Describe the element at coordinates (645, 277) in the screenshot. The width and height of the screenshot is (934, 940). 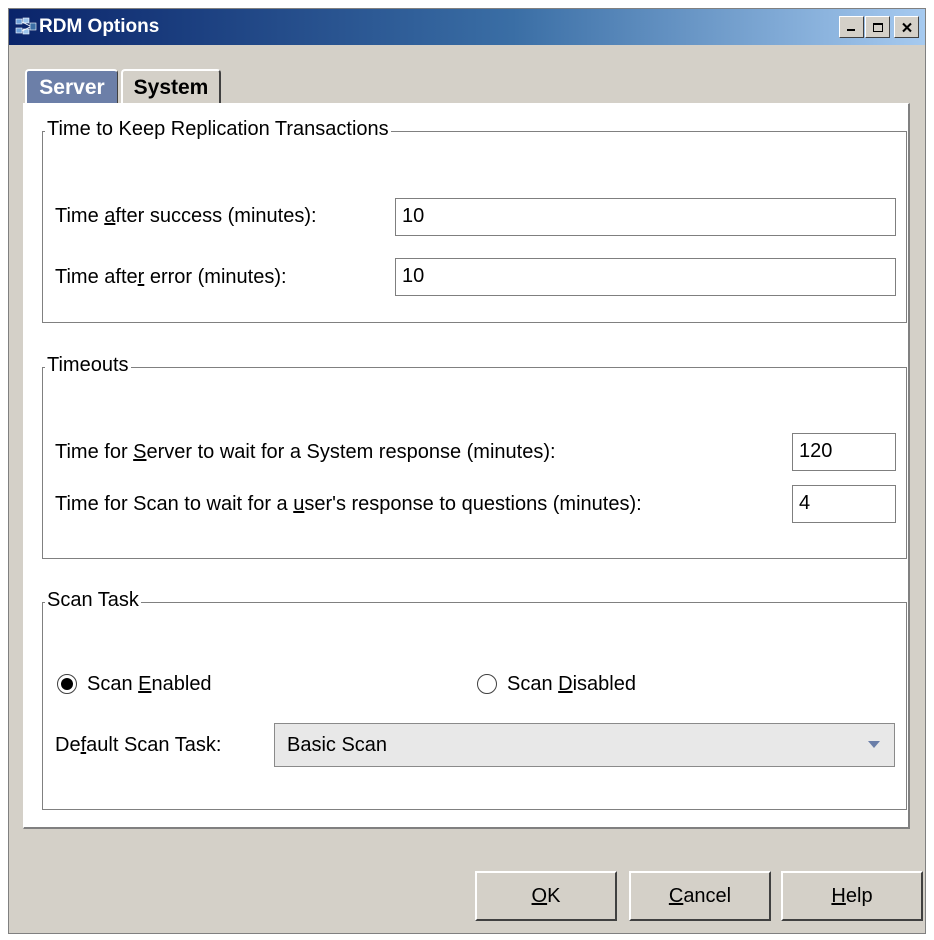
I see `error-time-input: 10` at that location.